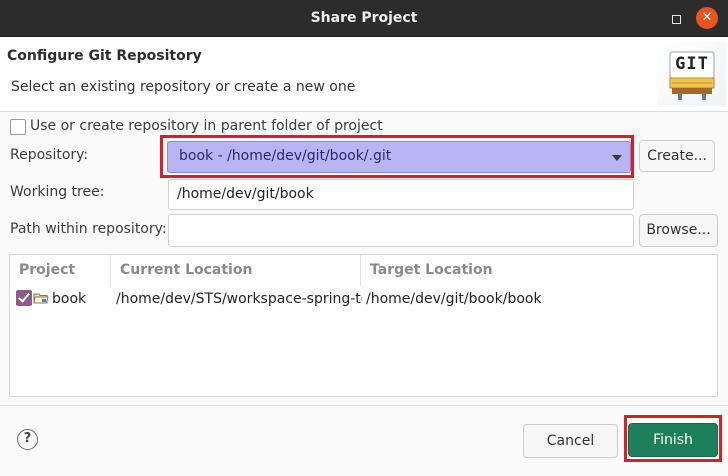 The image size is (728, 476). Describe the element at coordinates (49, 155) in the screenshot. I see `repository-label: Repository:` at that location.